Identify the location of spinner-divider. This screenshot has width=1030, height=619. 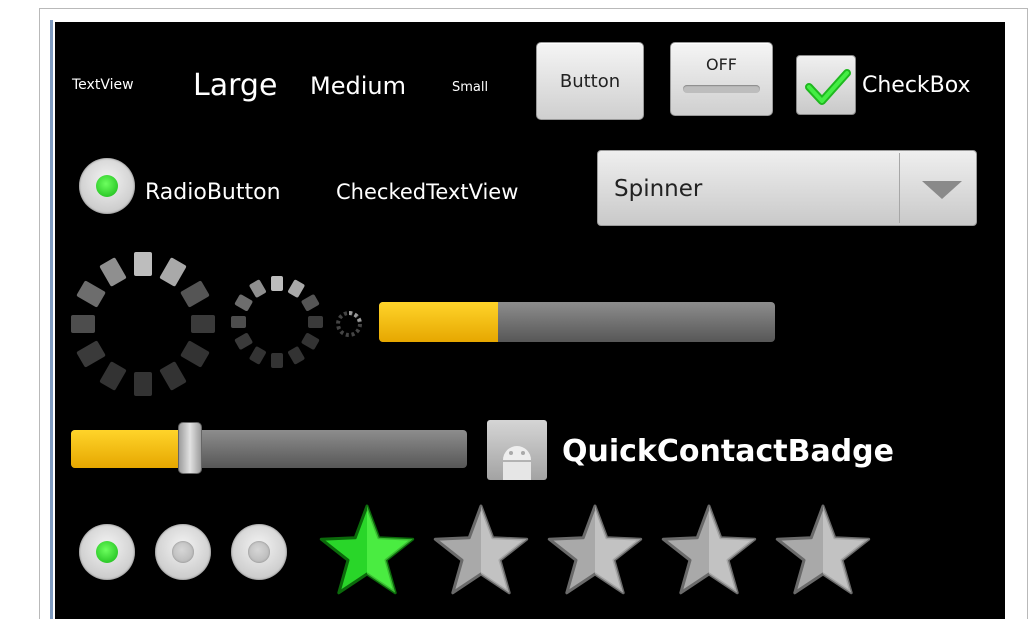
(899, 188).